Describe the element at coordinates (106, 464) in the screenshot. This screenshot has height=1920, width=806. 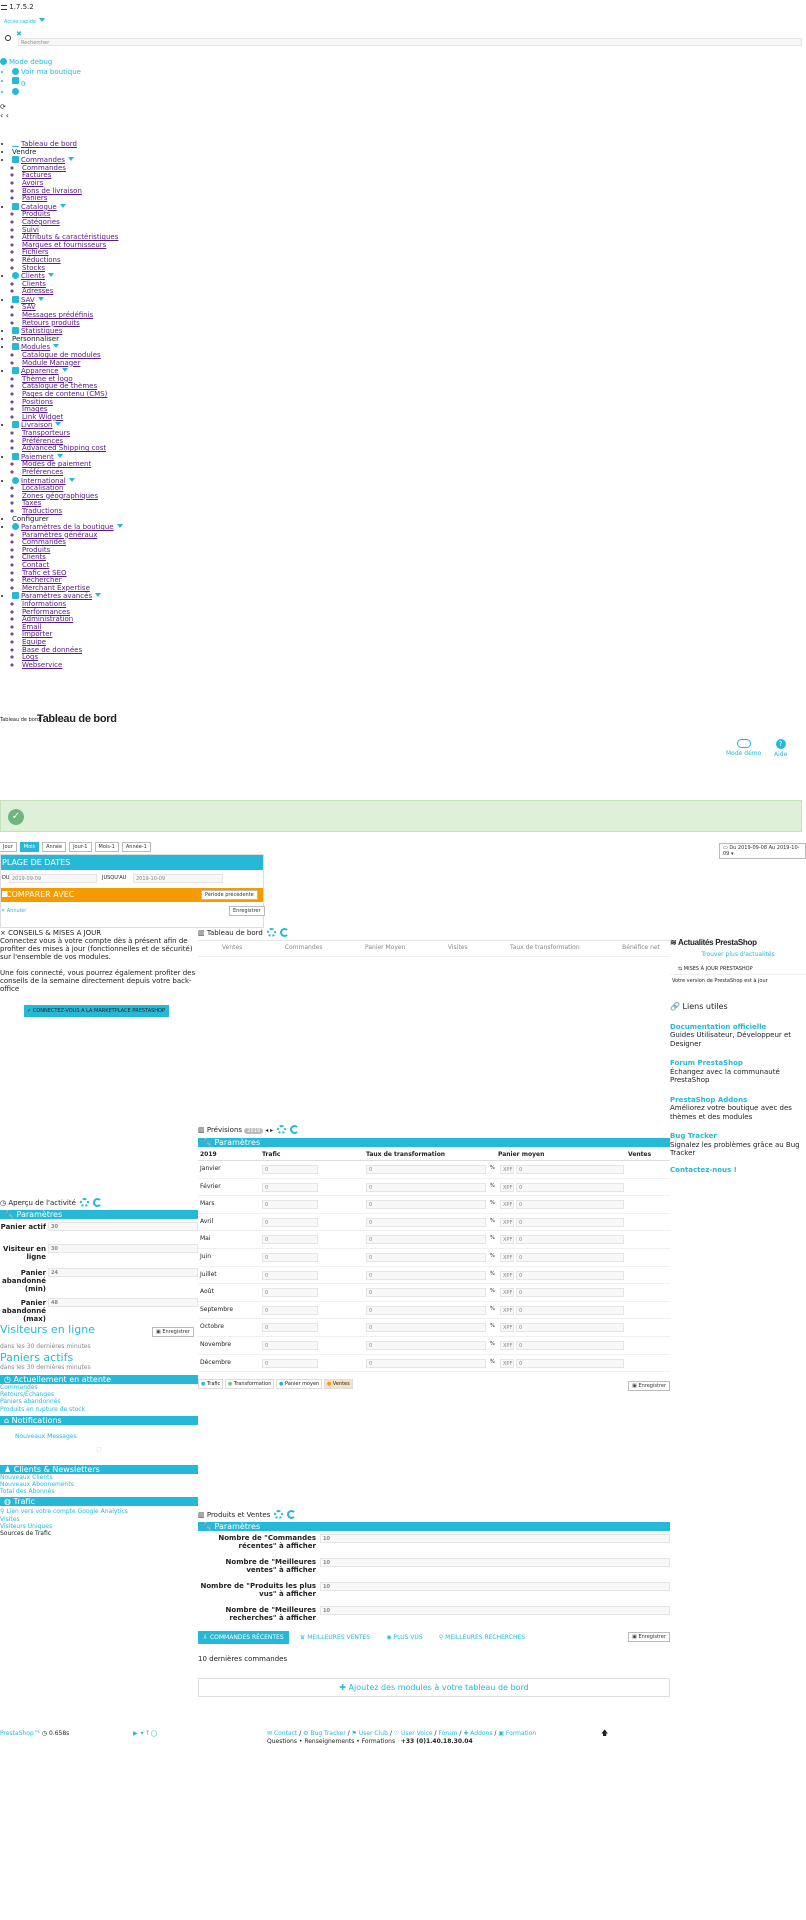
I see `nav-payment: Paiement Modes de paiementPréférences` at that location.